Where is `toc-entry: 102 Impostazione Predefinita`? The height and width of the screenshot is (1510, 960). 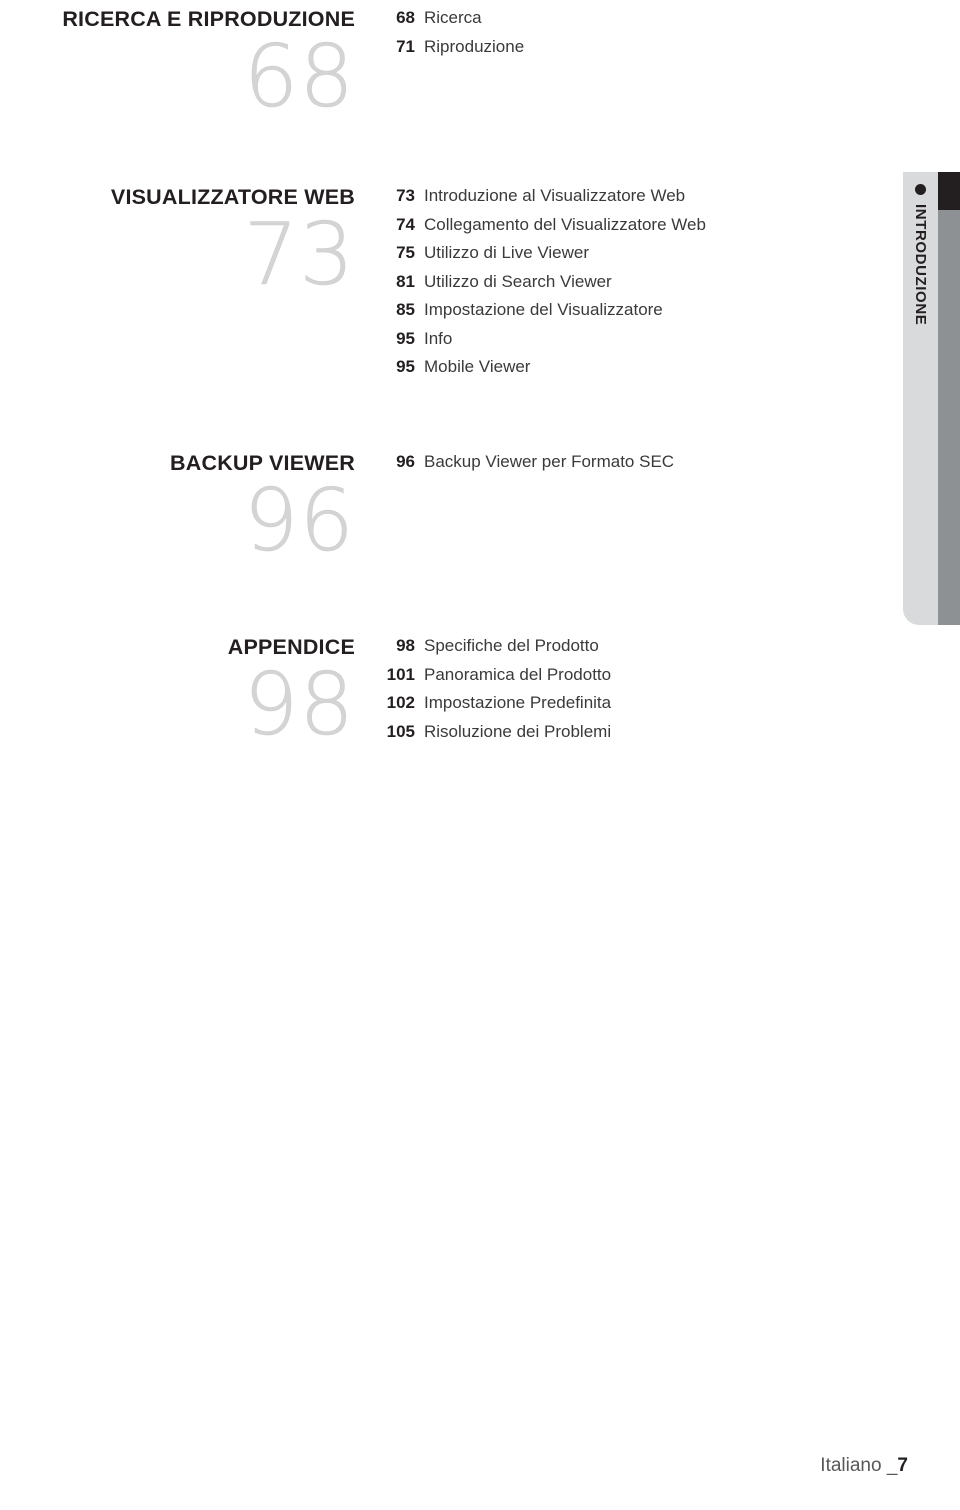
toc-entry: 102 Impostazione Predefinita is located at coordinates (493, 707).